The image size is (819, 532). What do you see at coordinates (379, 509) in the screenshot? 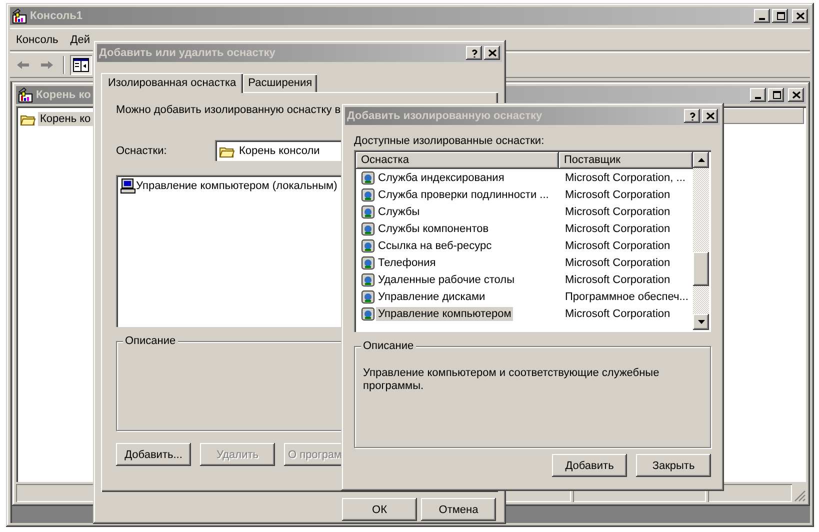
I see `dialog-button: ОК` at bounding box center [379, 509].